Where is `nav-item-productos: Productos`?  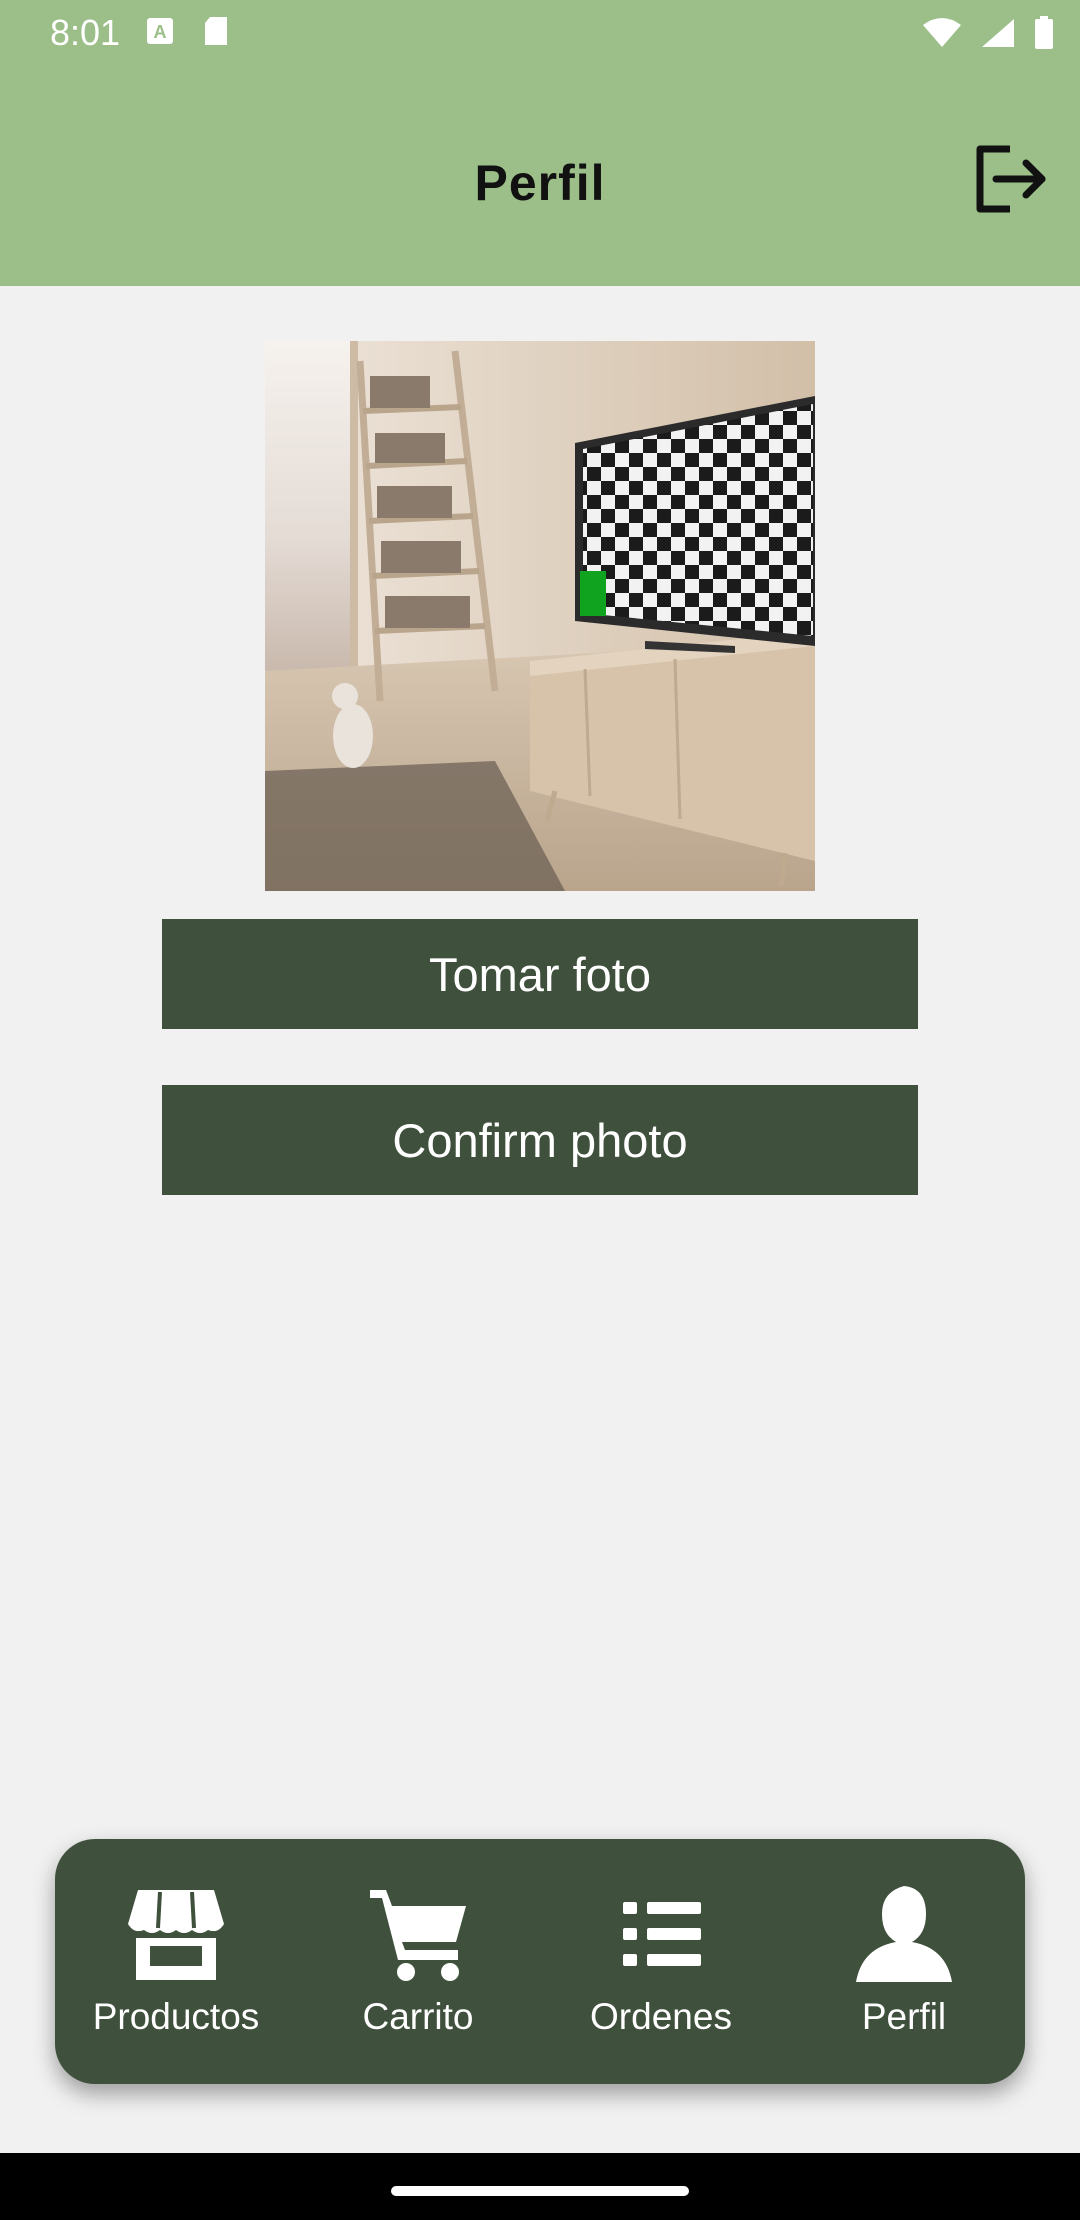 nav-item-productos: Productos is located at coordinates (176, 1961).